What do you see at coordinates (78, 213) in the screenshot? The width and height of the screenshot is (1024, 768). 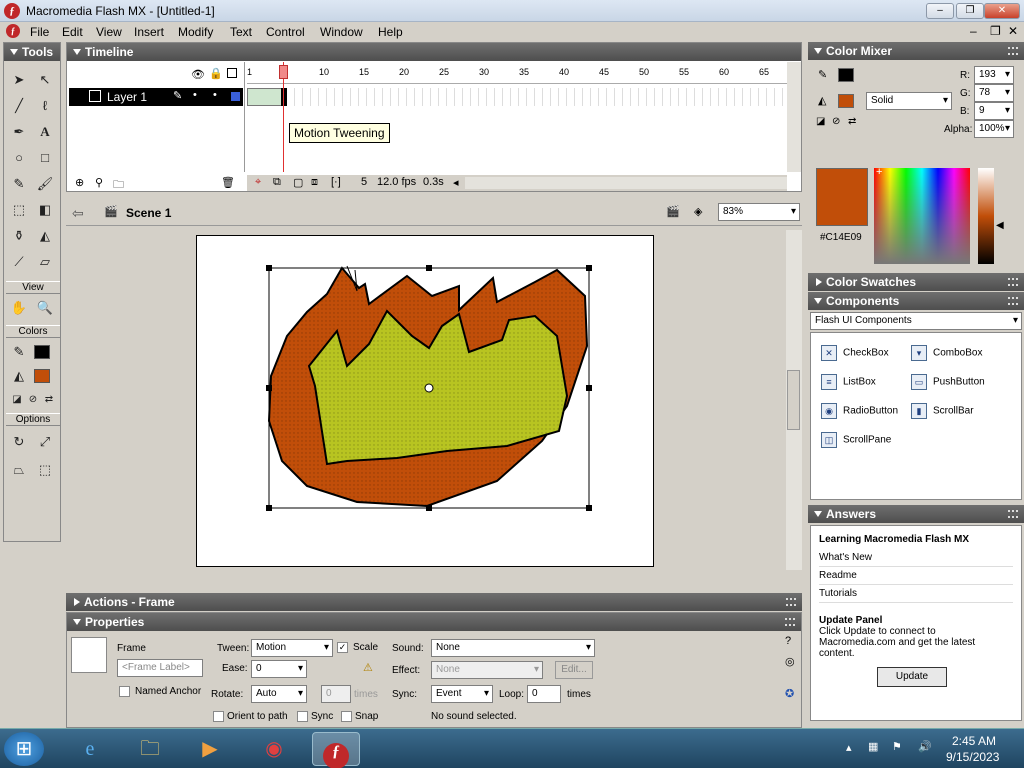 I see `back-arrow-icon: ⇦` at bounding box center [78, 213].